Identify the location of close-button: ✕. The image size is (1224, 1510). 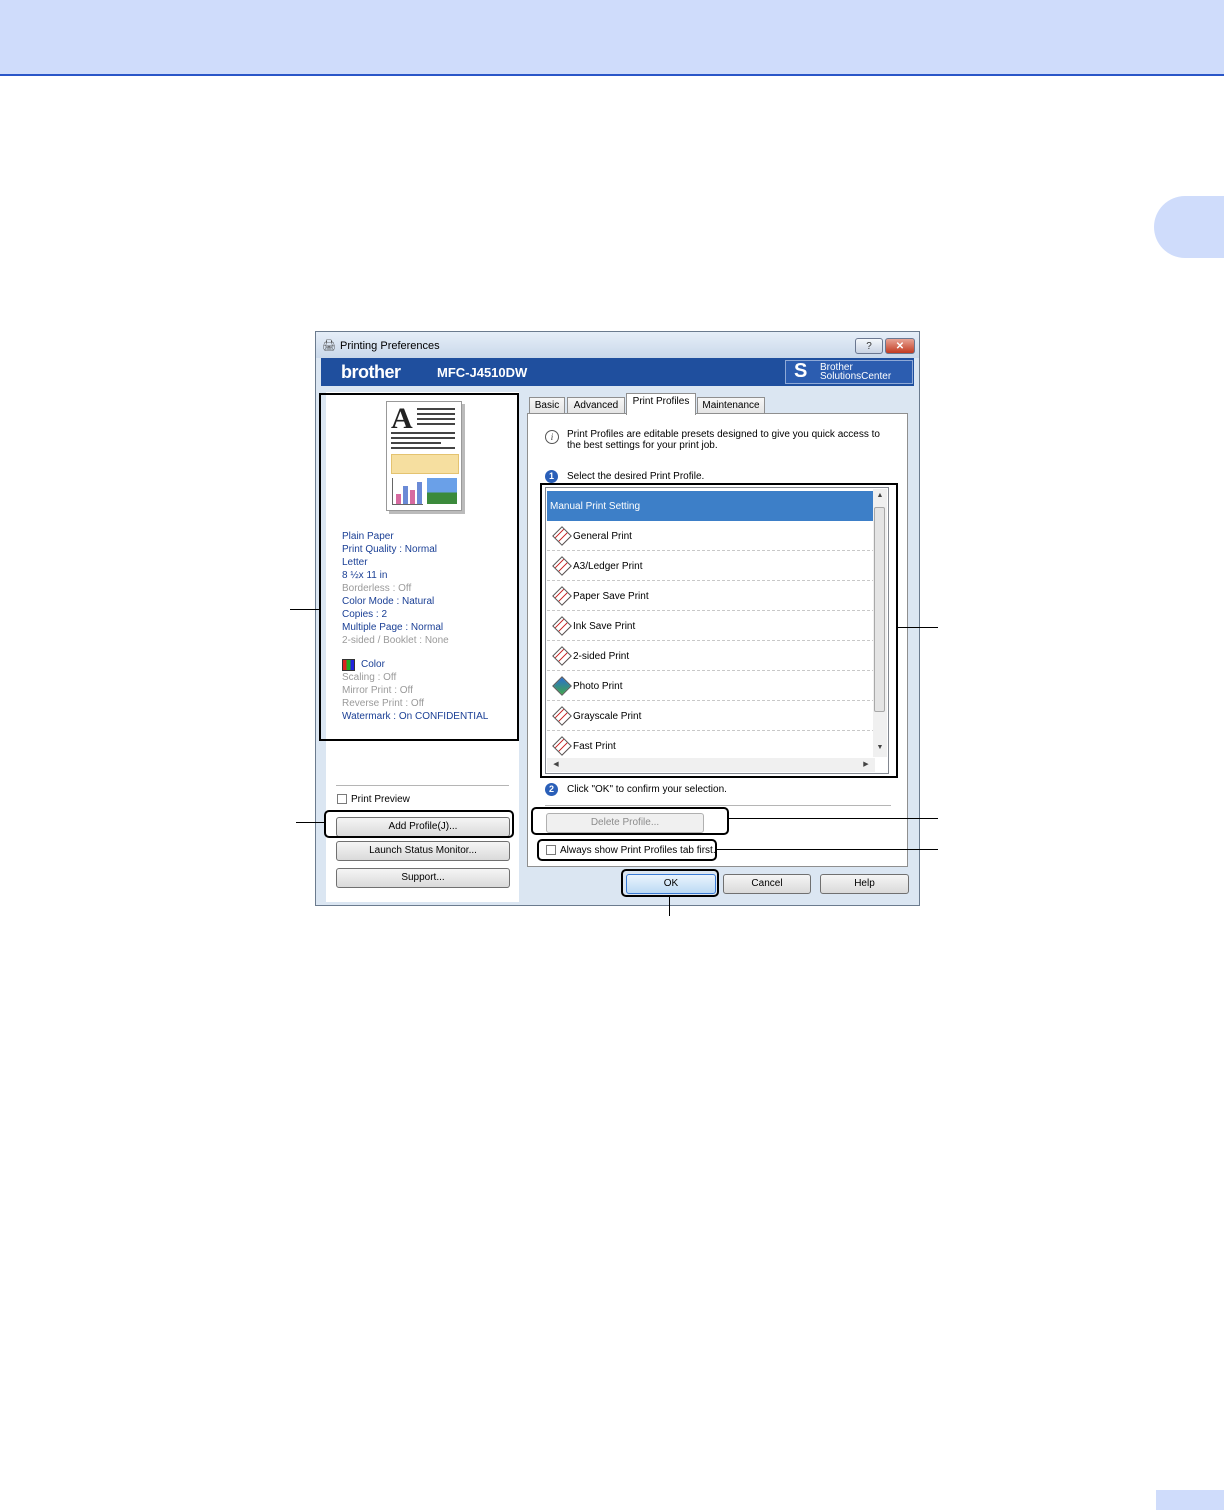
(900, 346).